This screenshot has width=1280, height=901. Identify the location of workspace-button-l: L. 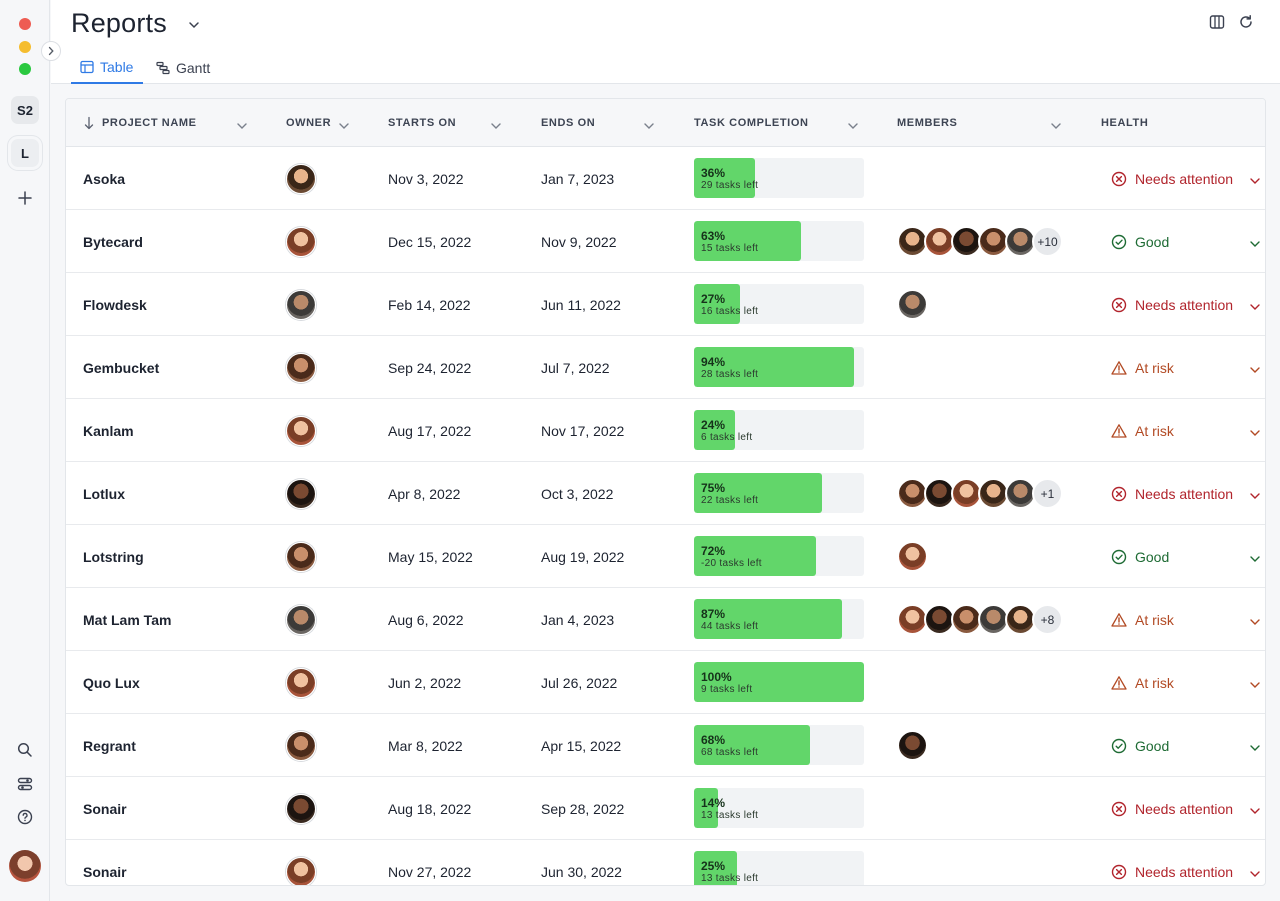
(25, 153).